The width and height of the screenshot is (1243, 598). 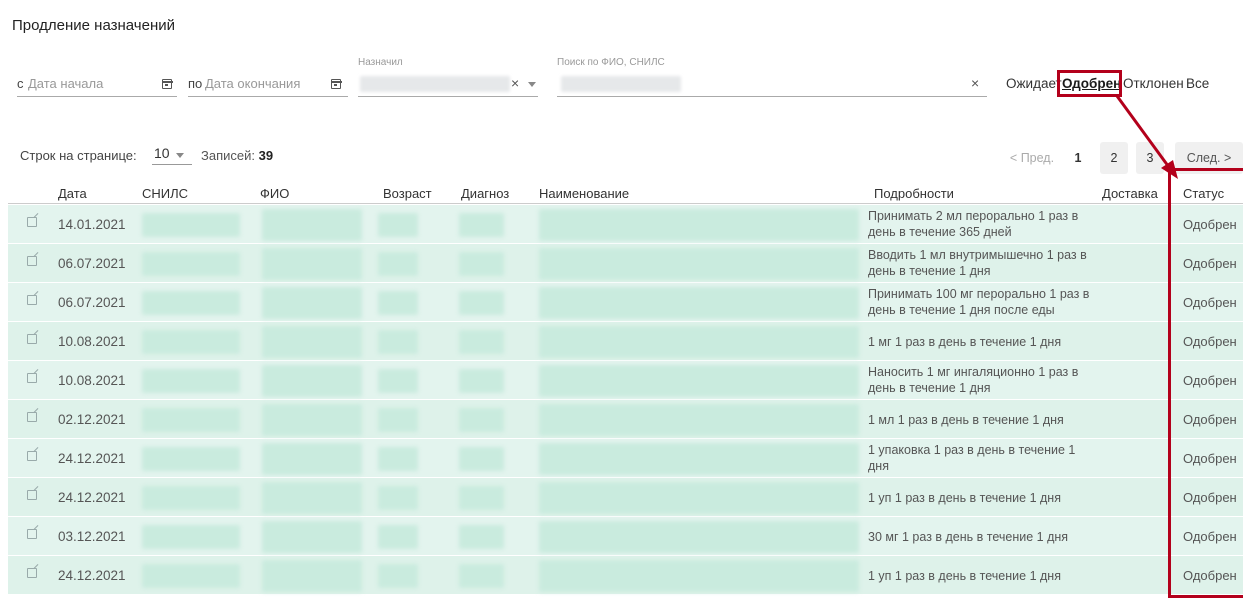 What do you see at coordinates (20, 83) in the screenshot?
I see `date-from-prefix: с` at bounding box center [20, 83].